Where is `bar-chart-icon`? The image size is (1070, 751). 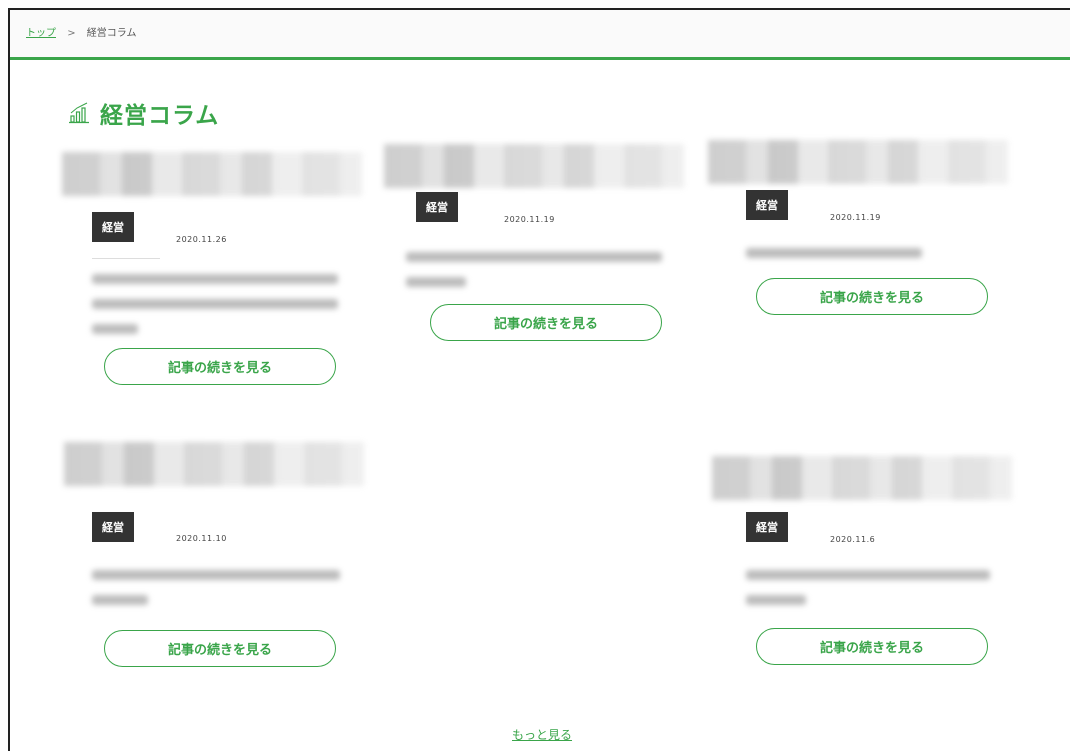 bar-chart-icon is located at coordinates (79, 113).